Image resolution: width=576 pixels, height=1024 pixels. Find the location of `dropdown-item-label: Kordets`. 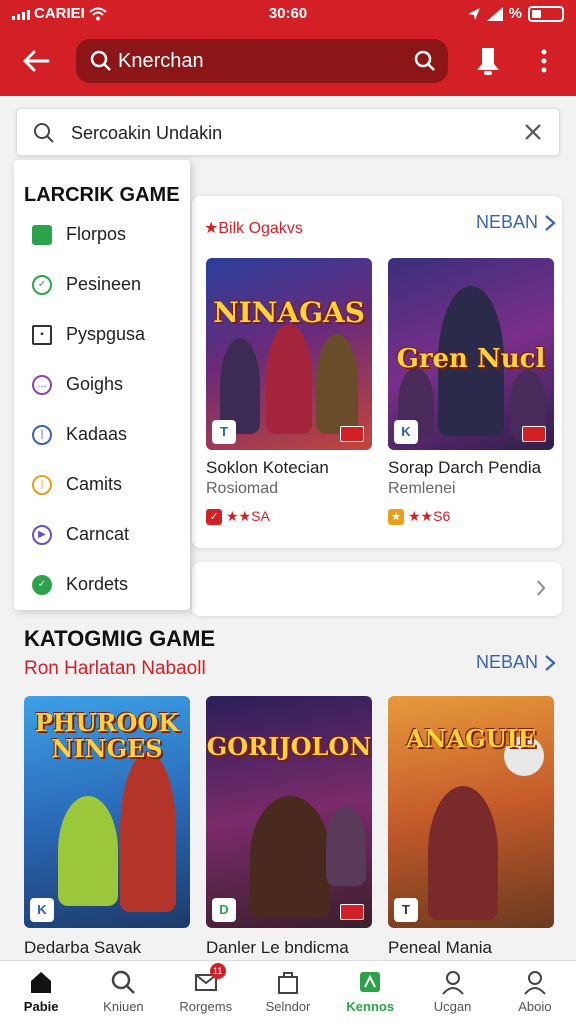

dropdown-item-label: Kordets is located at coordinates (97, 584).